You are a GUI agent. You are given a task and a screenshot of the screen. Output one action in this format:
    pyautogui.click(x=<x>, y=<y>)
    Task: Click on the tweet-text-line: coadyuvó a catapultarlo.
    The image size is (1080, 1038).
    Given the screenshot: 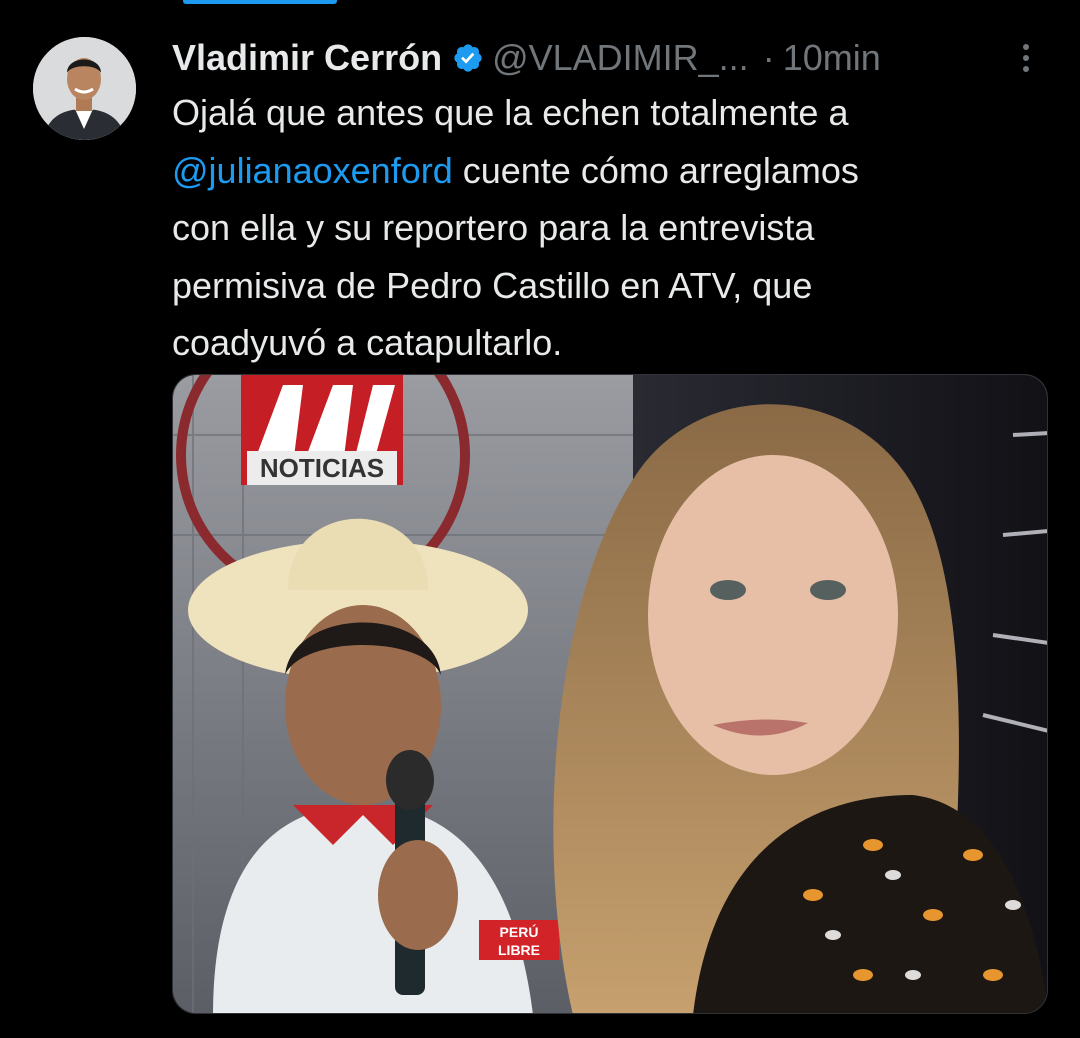 What is the action you would take?
    pyautogui.click(x=367, y=342)
    